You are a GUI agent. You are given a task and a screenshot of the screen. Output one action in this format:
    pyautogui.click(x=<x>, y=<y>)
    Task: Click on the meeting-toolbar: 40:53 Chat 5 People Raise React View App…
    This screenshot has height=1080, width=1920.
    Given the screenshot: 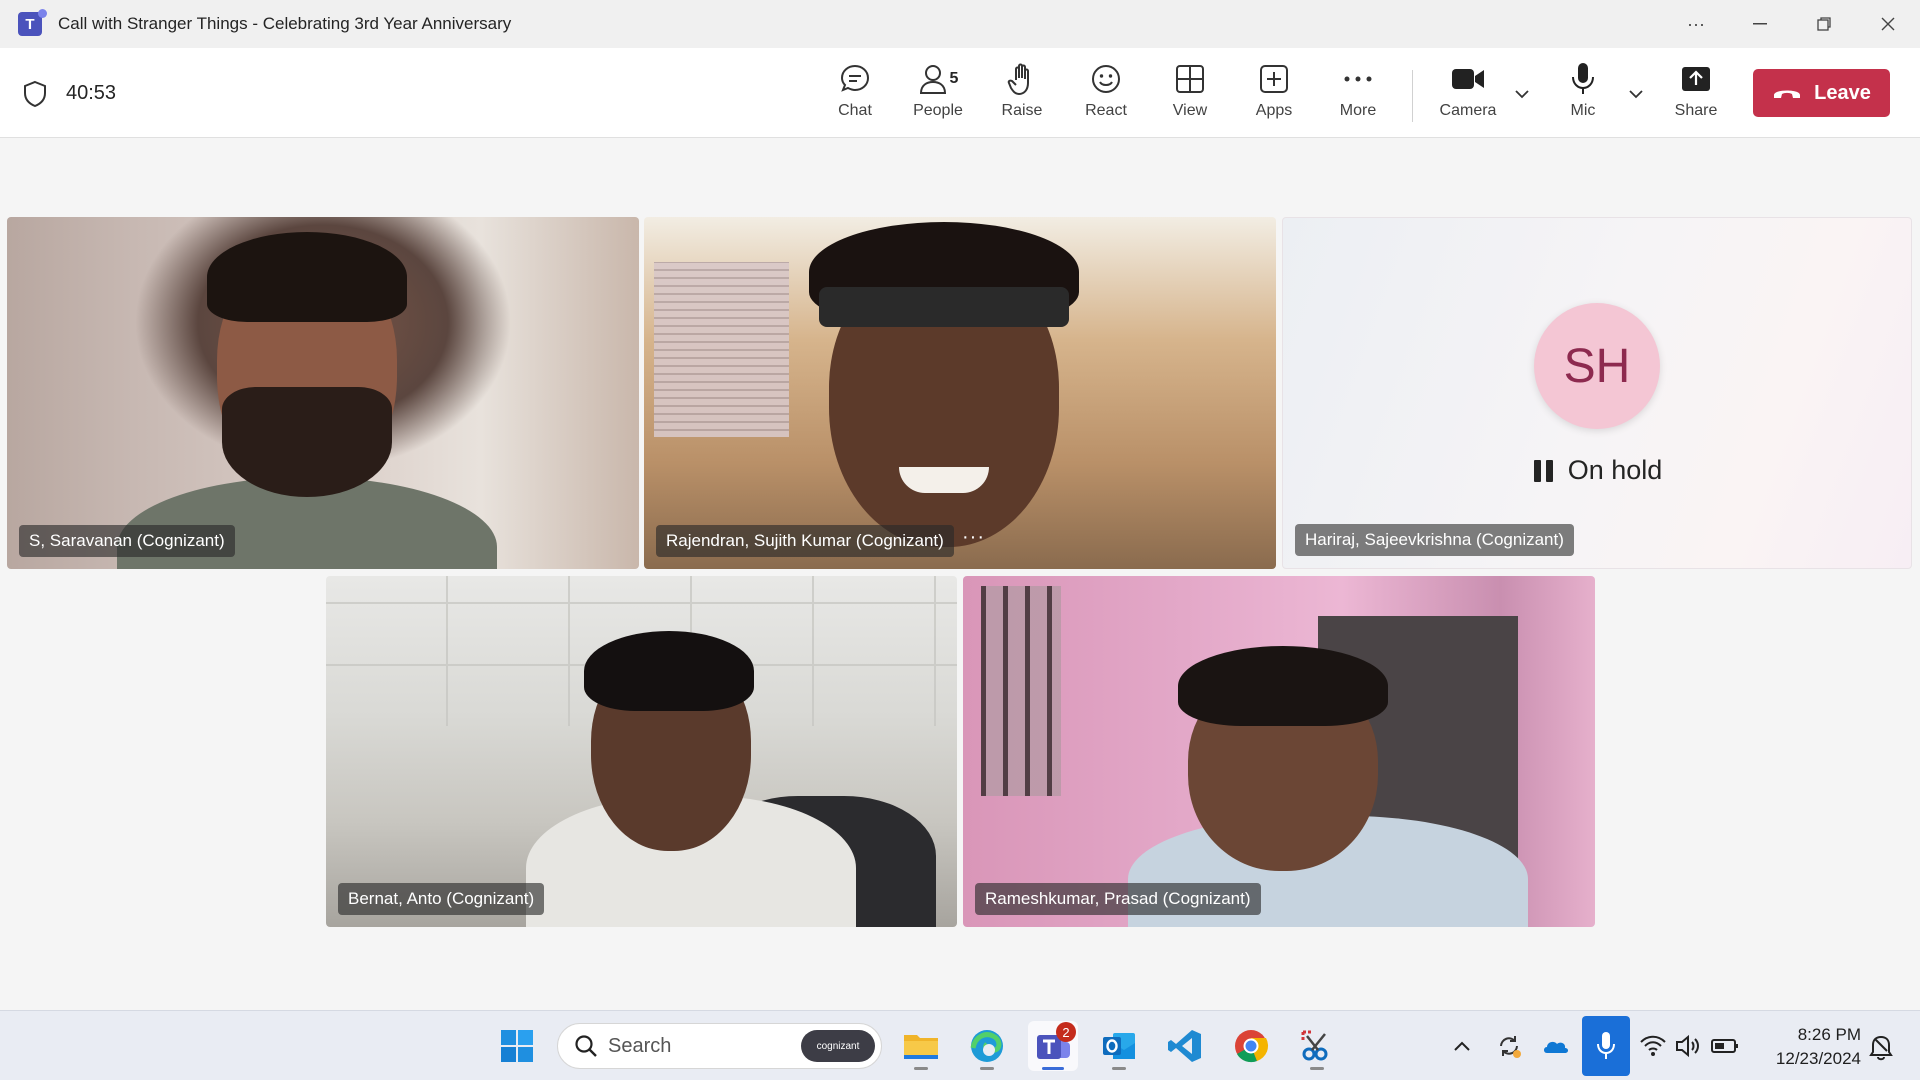 What is the action you would take?
    pyautogui.click(x=960, y=93)
    